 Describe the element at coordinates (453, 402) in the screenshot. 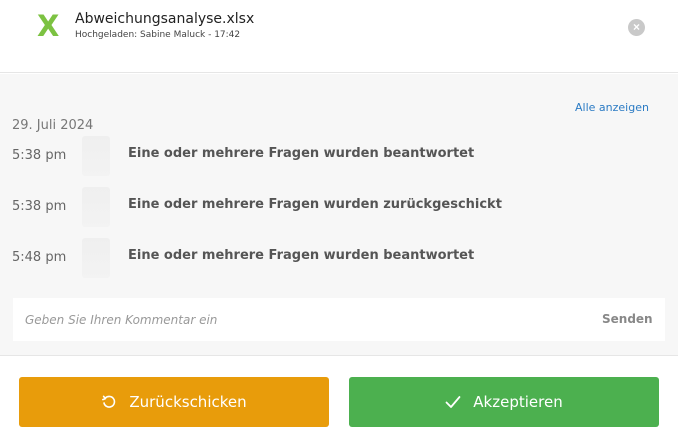

I see `check-icon` at that location.